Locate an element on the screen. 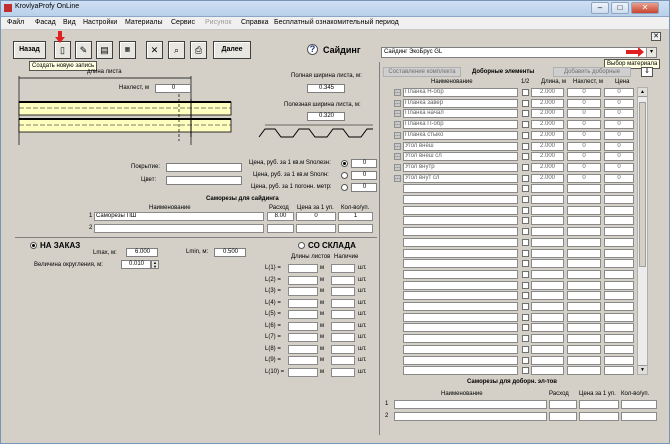  print-icon: ⎙ is located at coordinates (198, 50).